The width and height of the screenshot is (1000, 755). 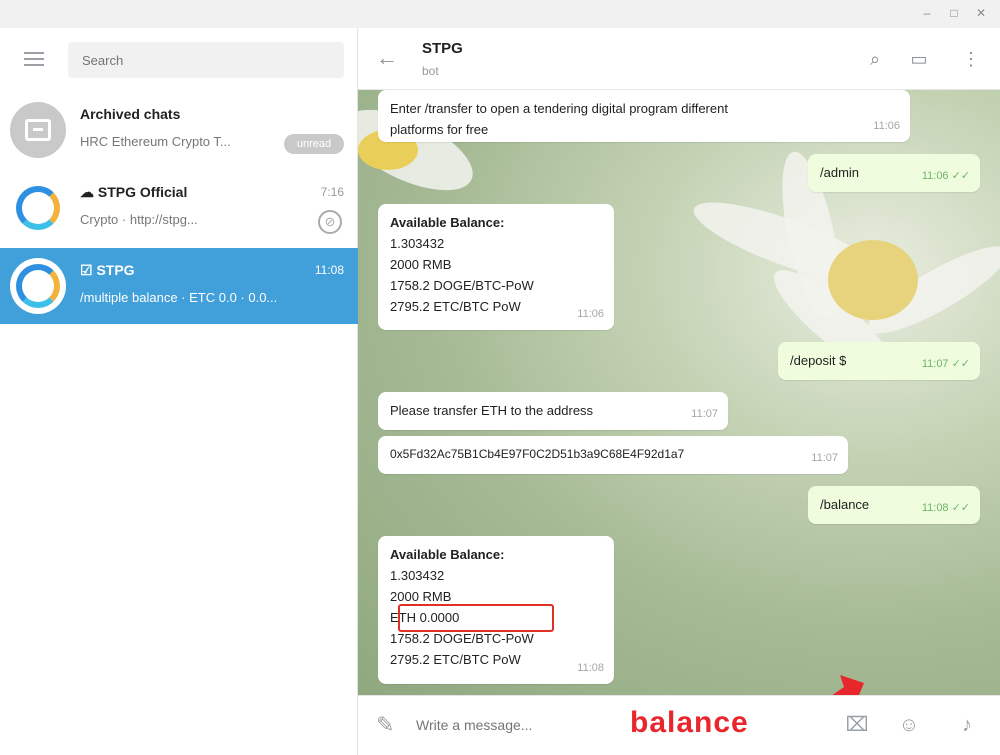 I want to click on message-text: 1758.2 DOGE/BTC-PoW, so click(x=462, y=285).